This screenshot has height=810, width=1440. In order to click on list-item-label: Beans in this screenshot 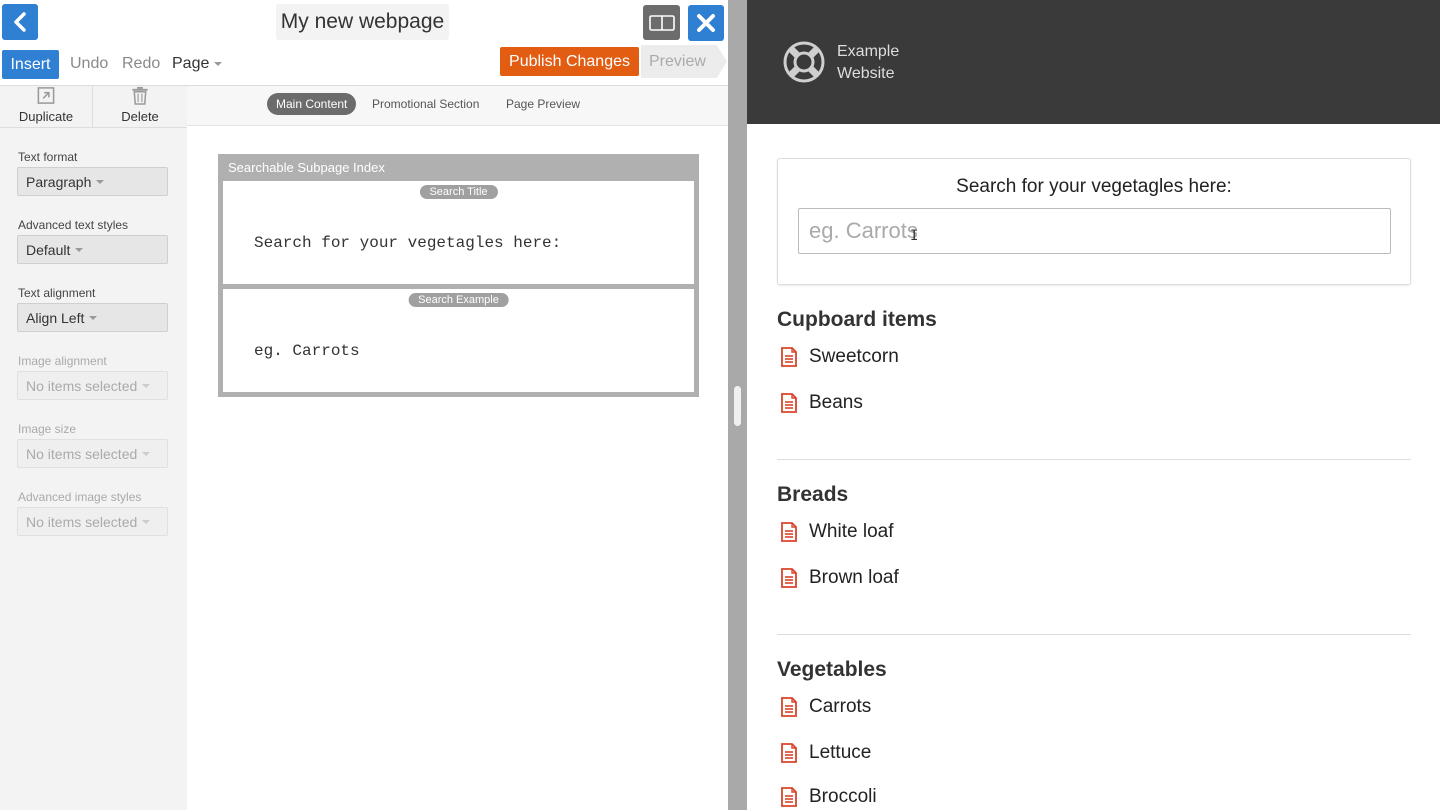, I will do `click(836, 402)`.